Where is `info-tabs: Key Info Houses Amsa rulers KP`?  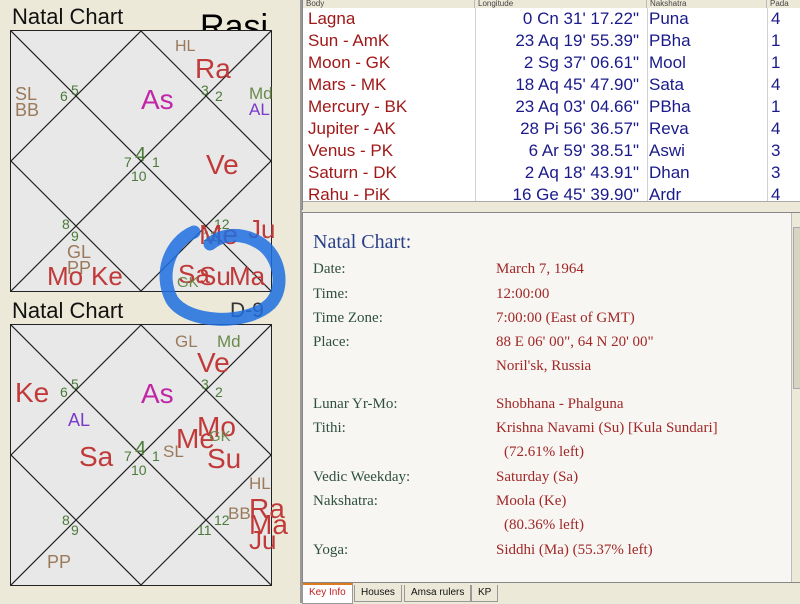 info-tabs: Key Info Houses Amsa rulers KP is located at coordinates (551, 593).